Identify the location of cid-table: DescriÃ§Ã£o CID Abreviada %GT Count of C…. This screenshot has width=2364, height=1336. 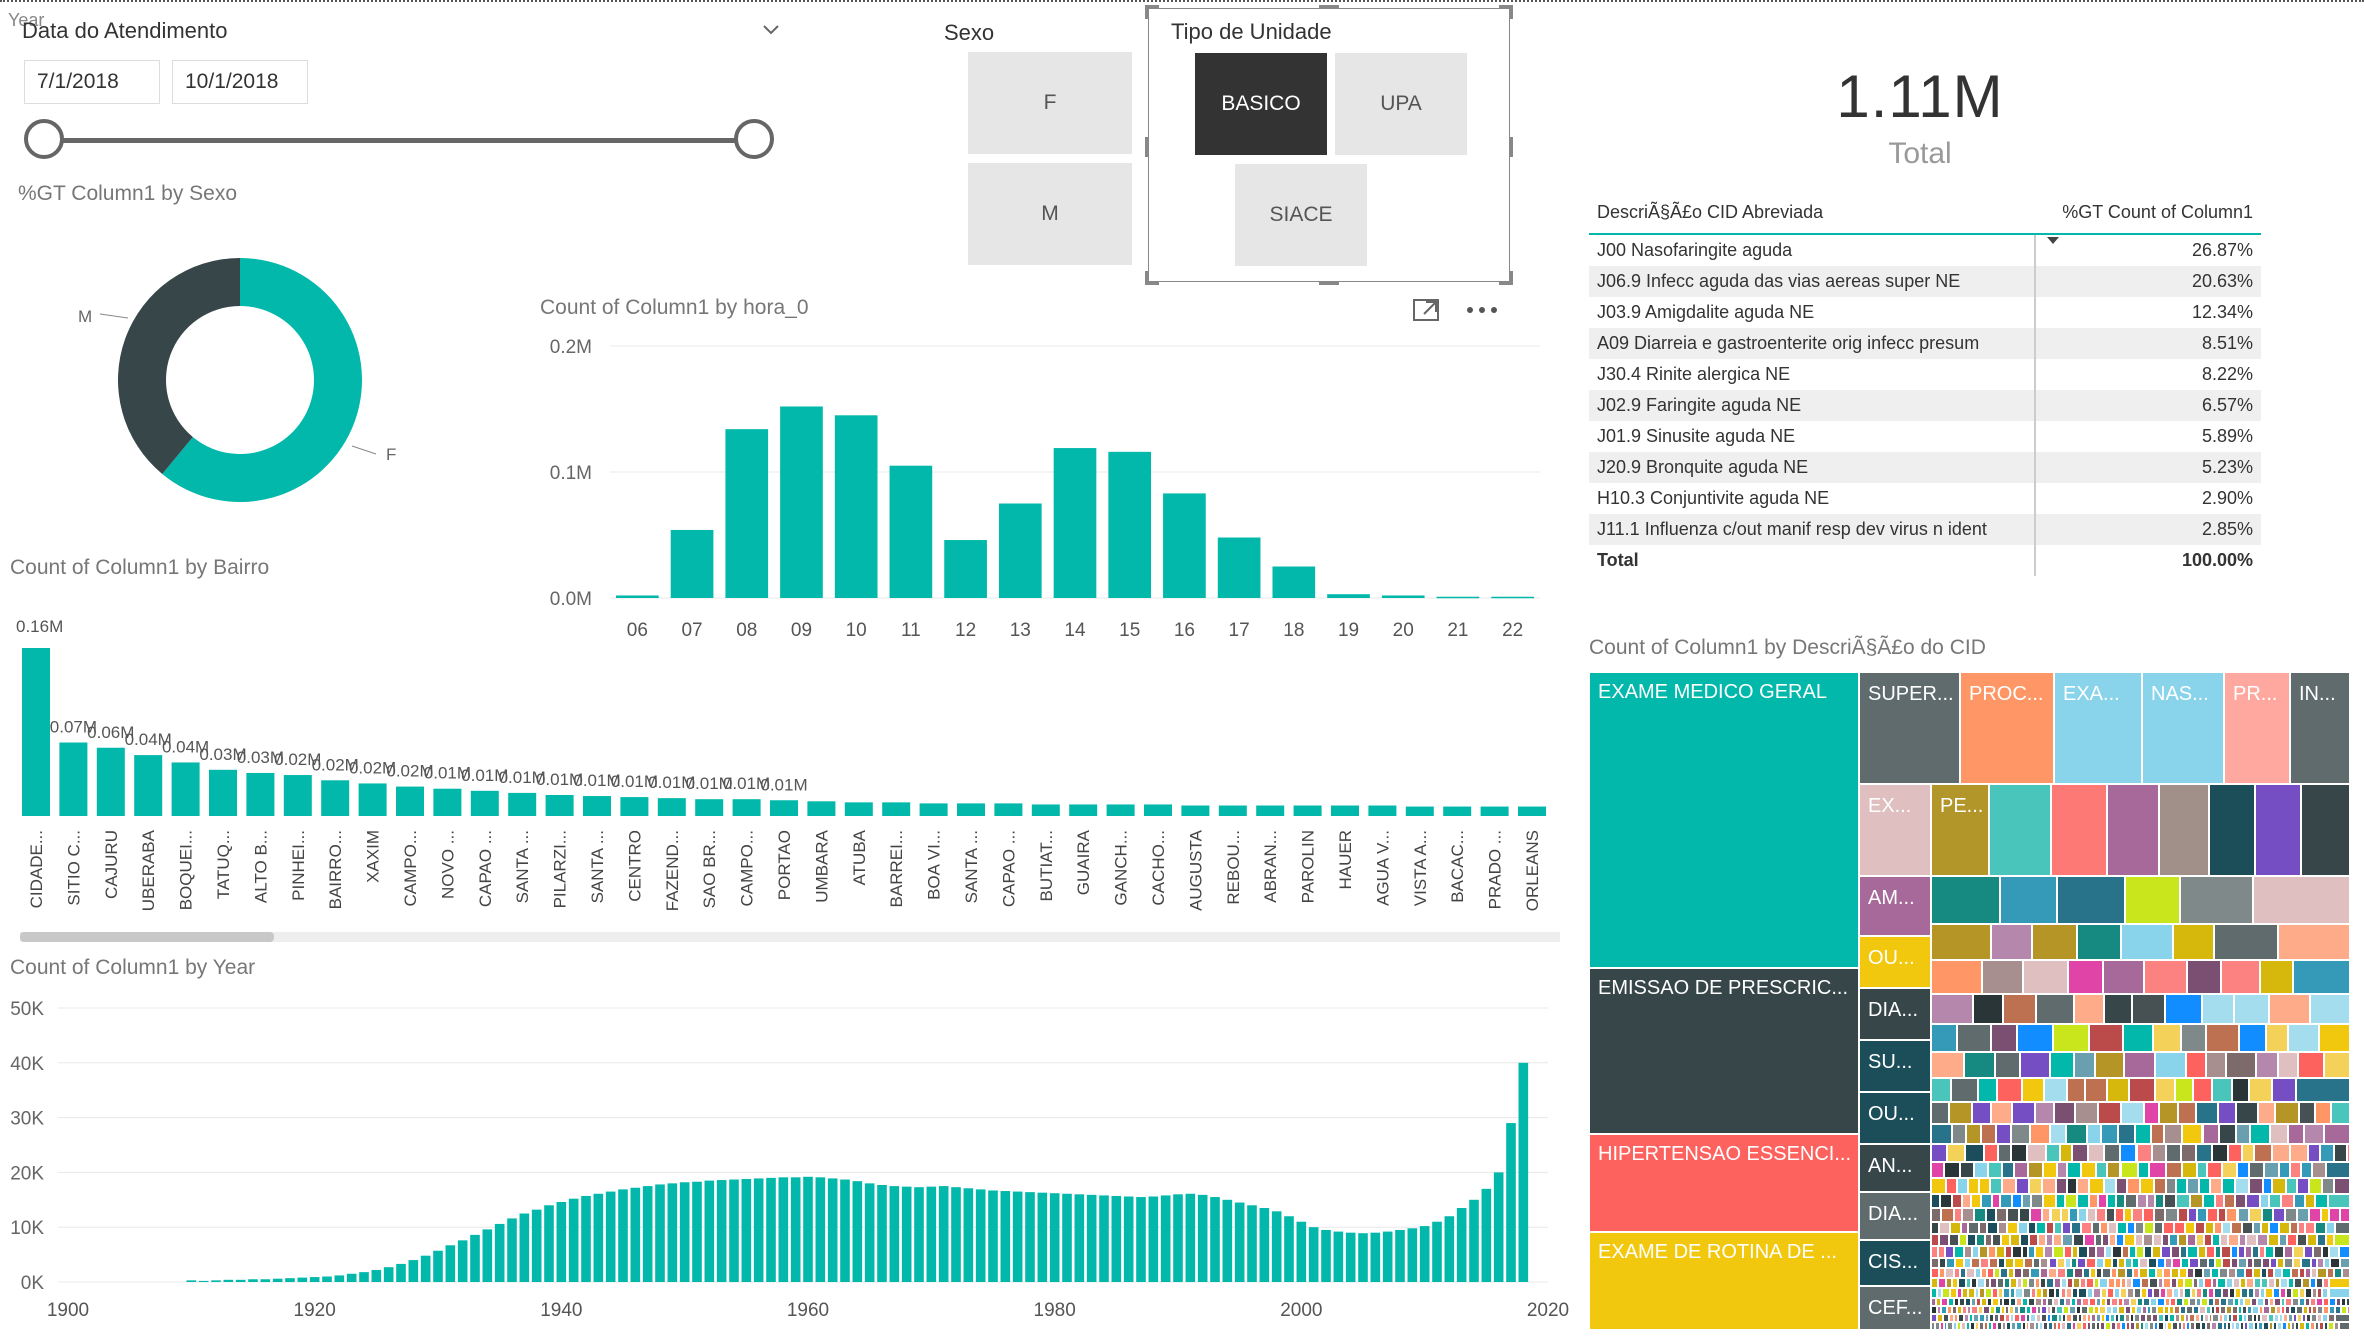
(1925, 386).